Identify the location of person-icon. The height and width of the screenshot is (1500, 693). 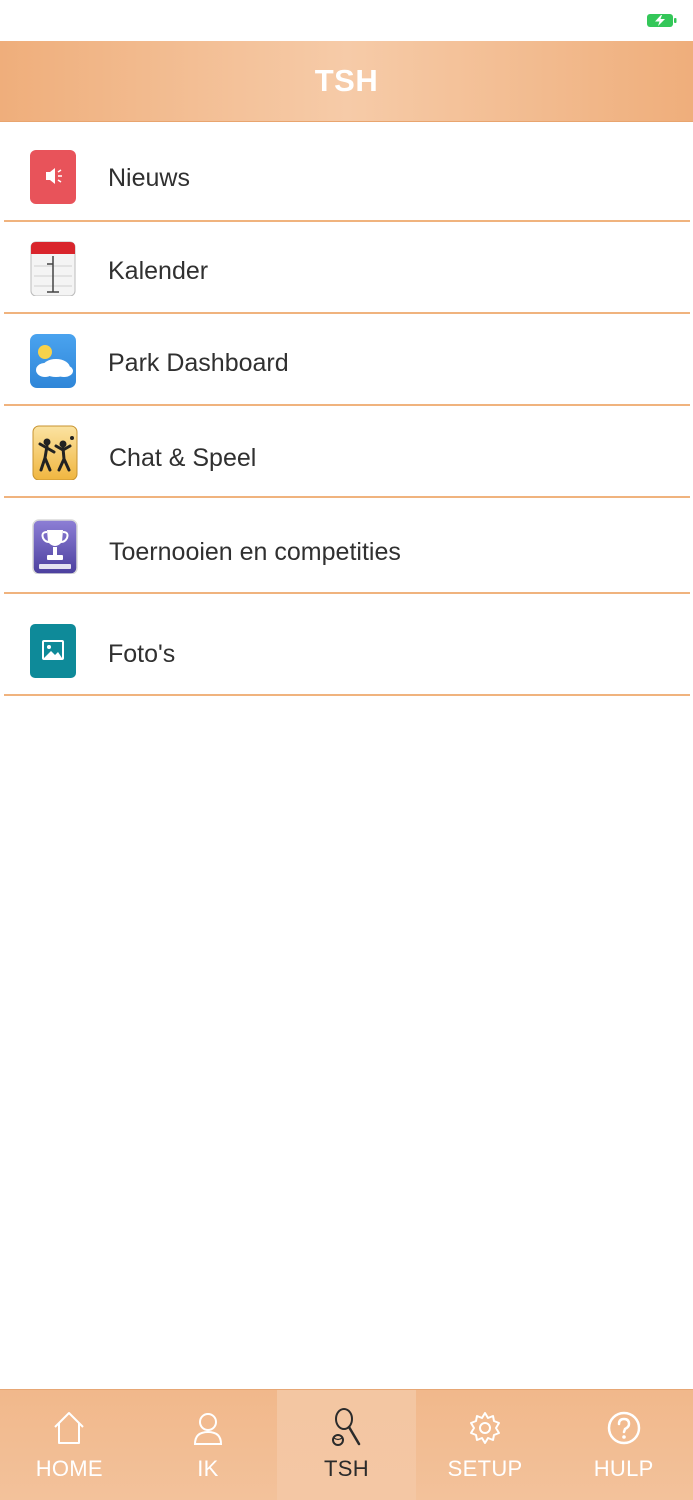
(208, 1428).